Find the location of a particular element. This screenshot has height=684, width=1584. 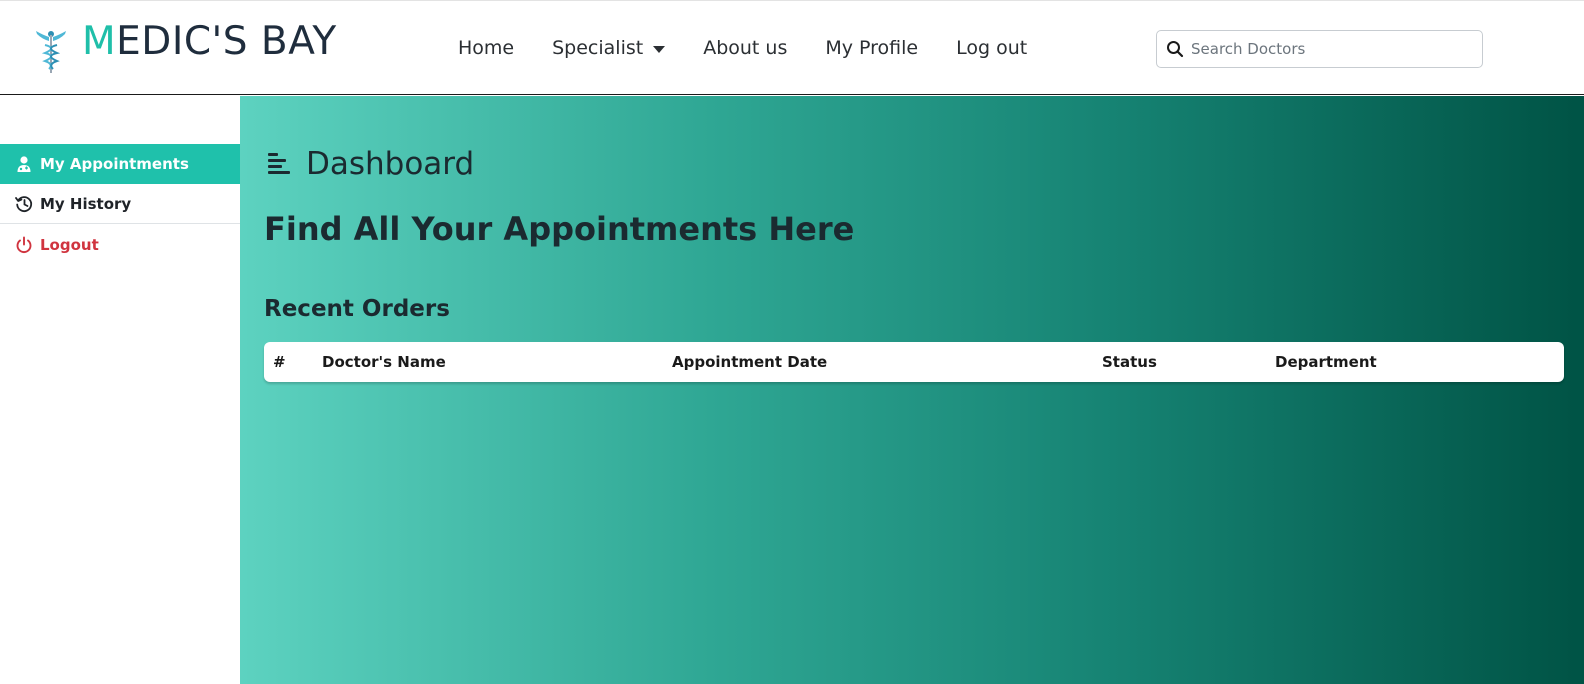

column-header-number: # is located at coordinates (279, 362).